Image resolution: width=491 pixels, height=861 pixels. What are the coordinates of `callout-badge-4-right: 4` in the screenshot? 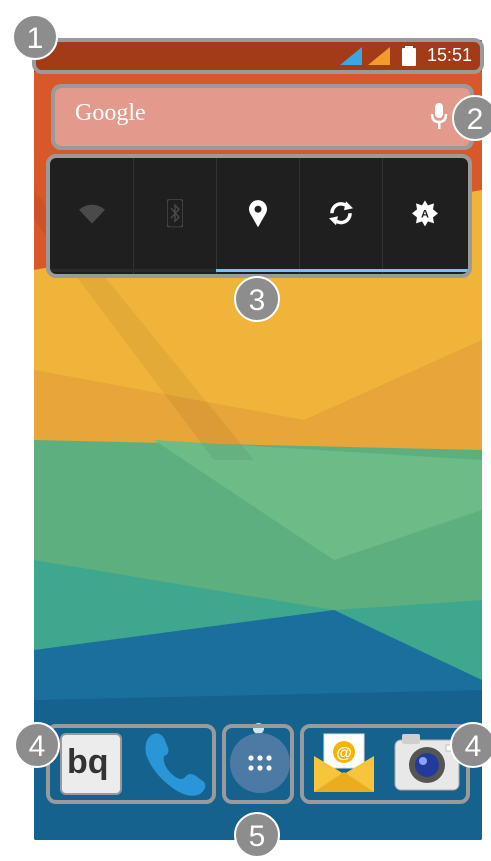 It's located at (470, 745).